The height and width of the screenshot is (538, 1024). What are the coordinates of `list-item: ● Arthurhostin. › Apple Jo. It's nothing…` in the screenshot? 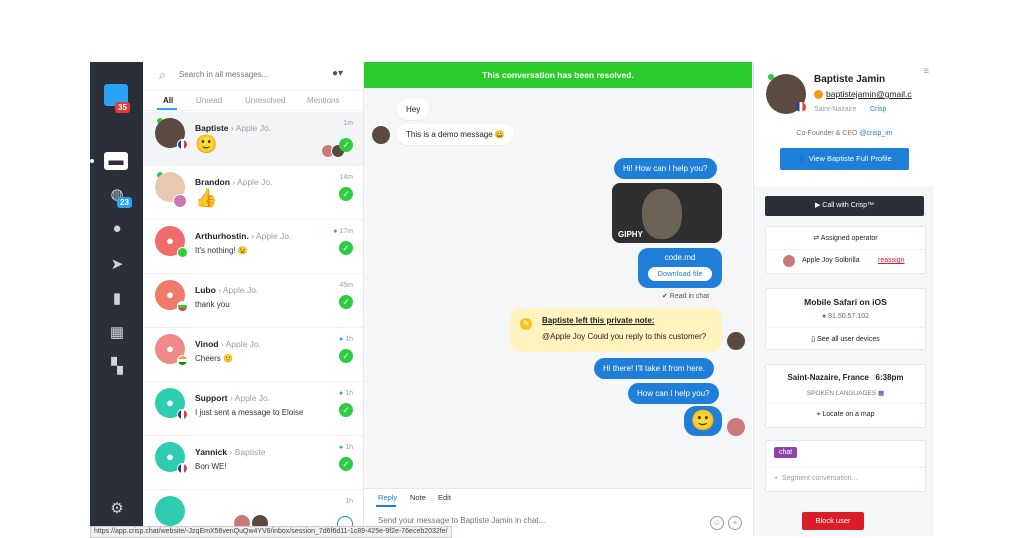 It's located at (253, 247).